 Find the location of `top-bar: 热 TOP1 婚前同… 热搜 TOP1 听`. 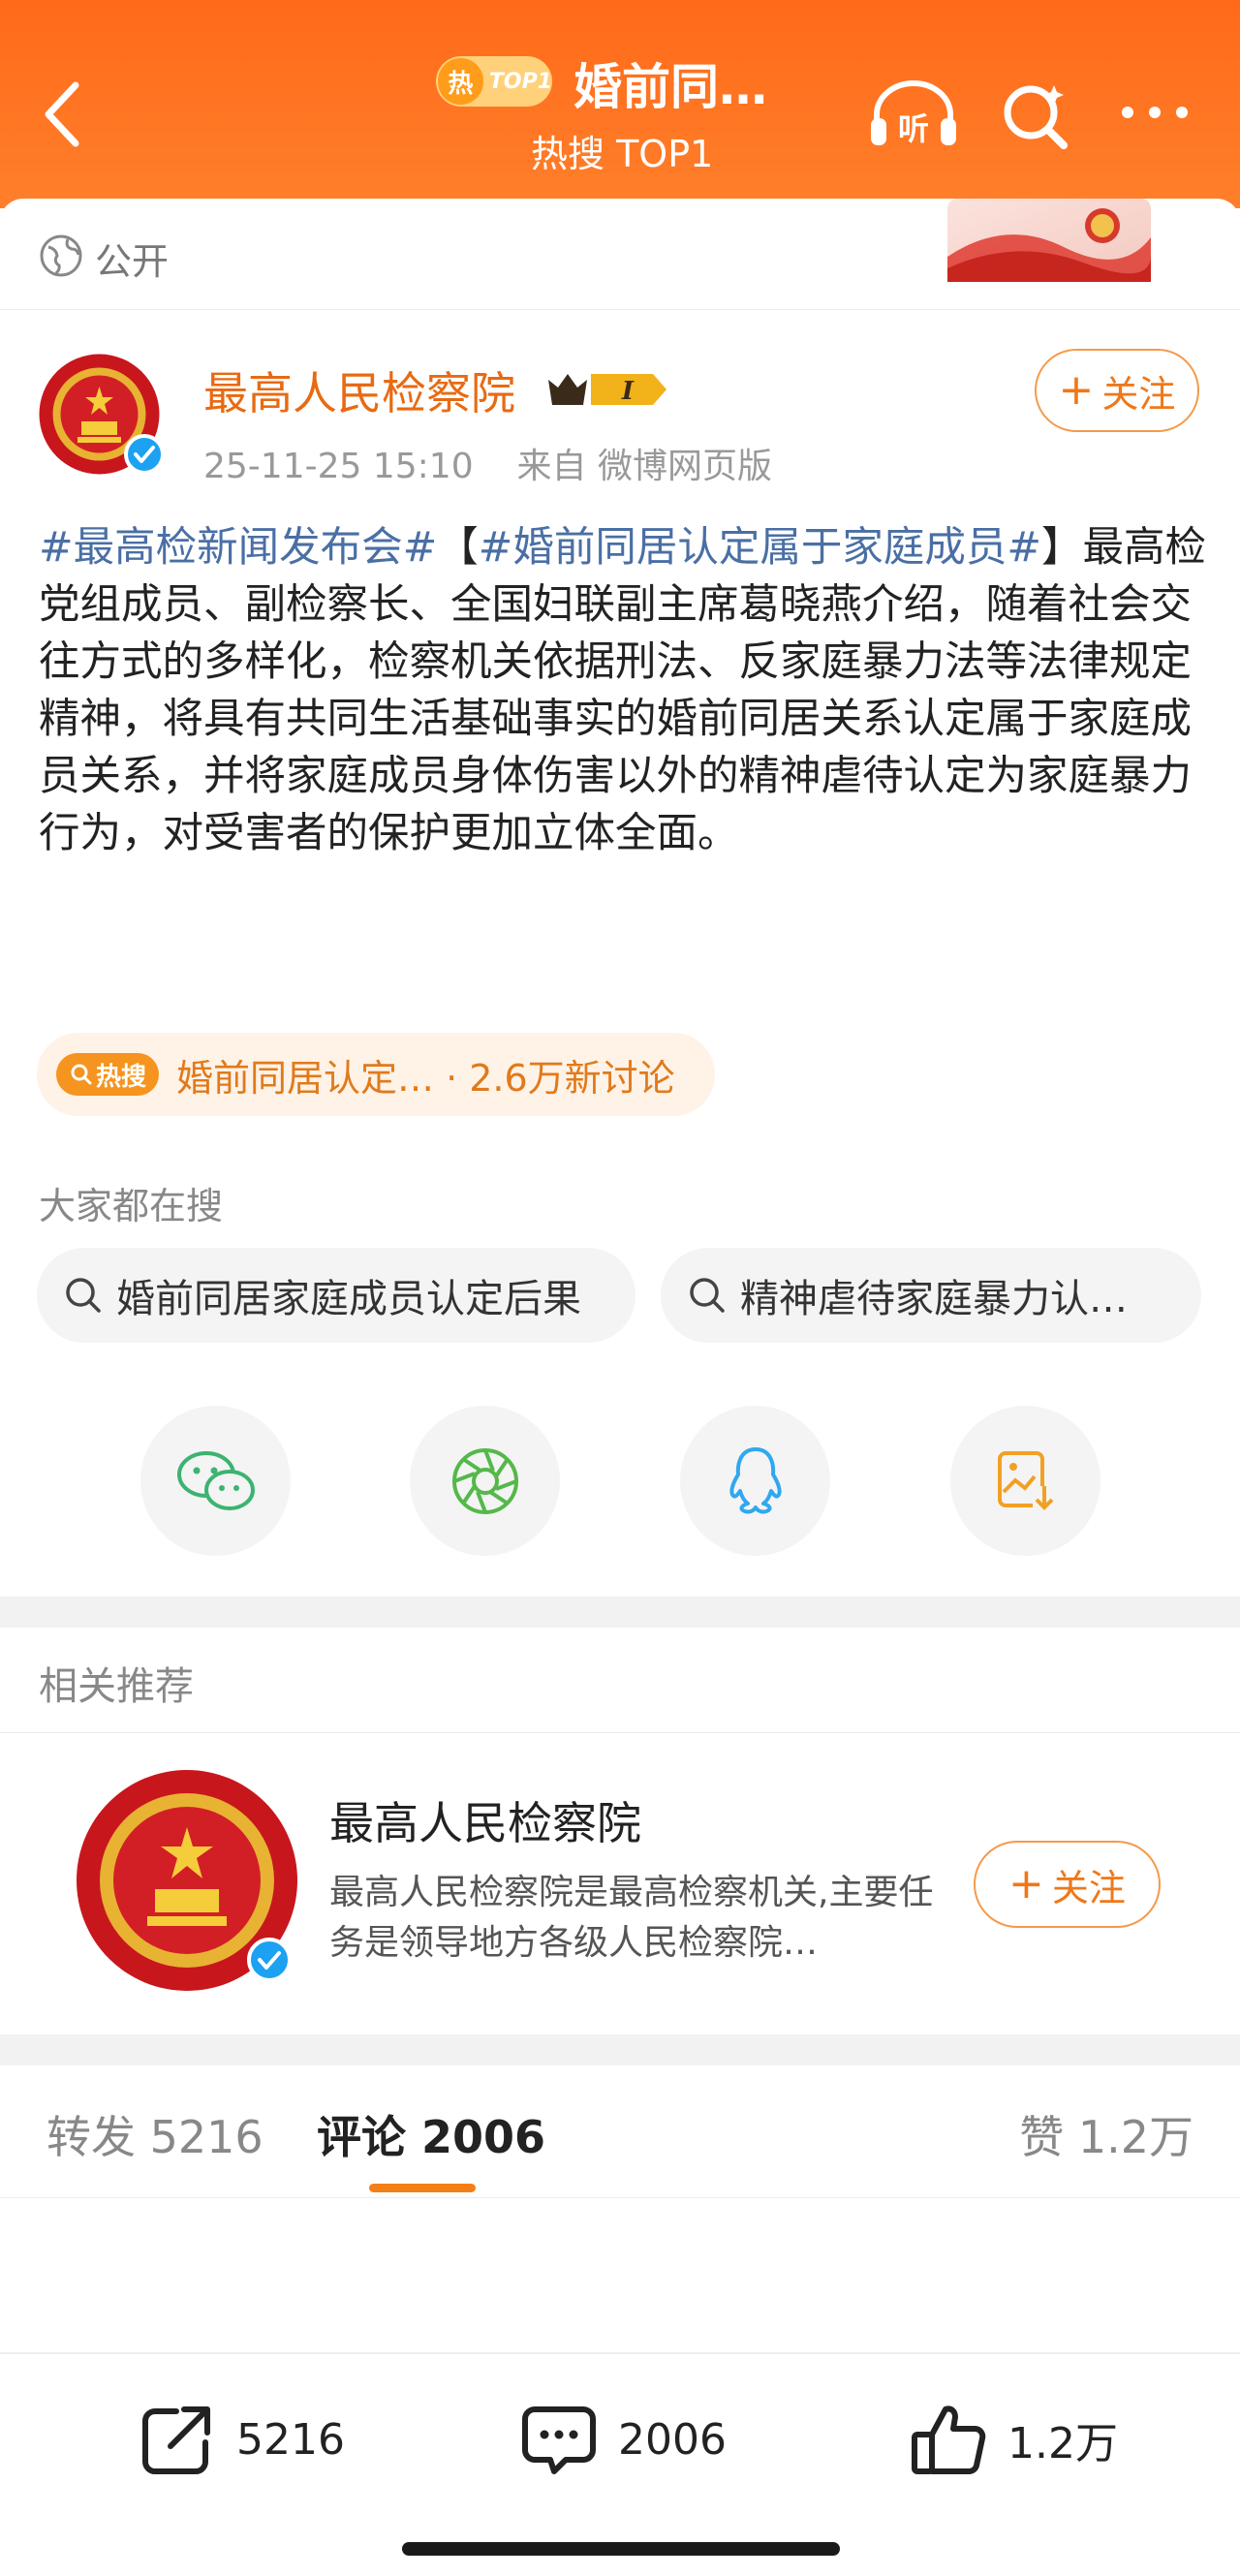

top-bar: 热 TOP1 婚前同… 热搜 TOP1 听 is located at coordinates (620, 104).